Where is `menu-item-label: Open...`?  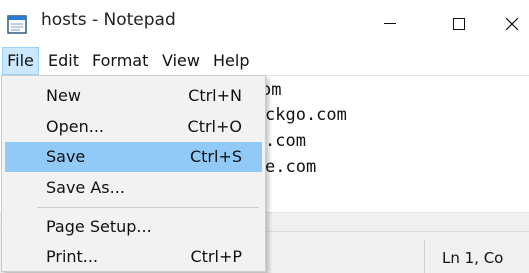
menu-item-label: Open... is located at coordinates (75, 126).